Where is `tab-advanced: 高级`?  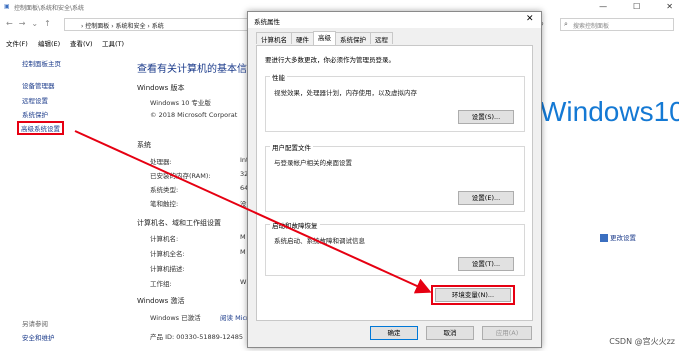
tab-advanced: 高级 is located at coordinates (324, 38).